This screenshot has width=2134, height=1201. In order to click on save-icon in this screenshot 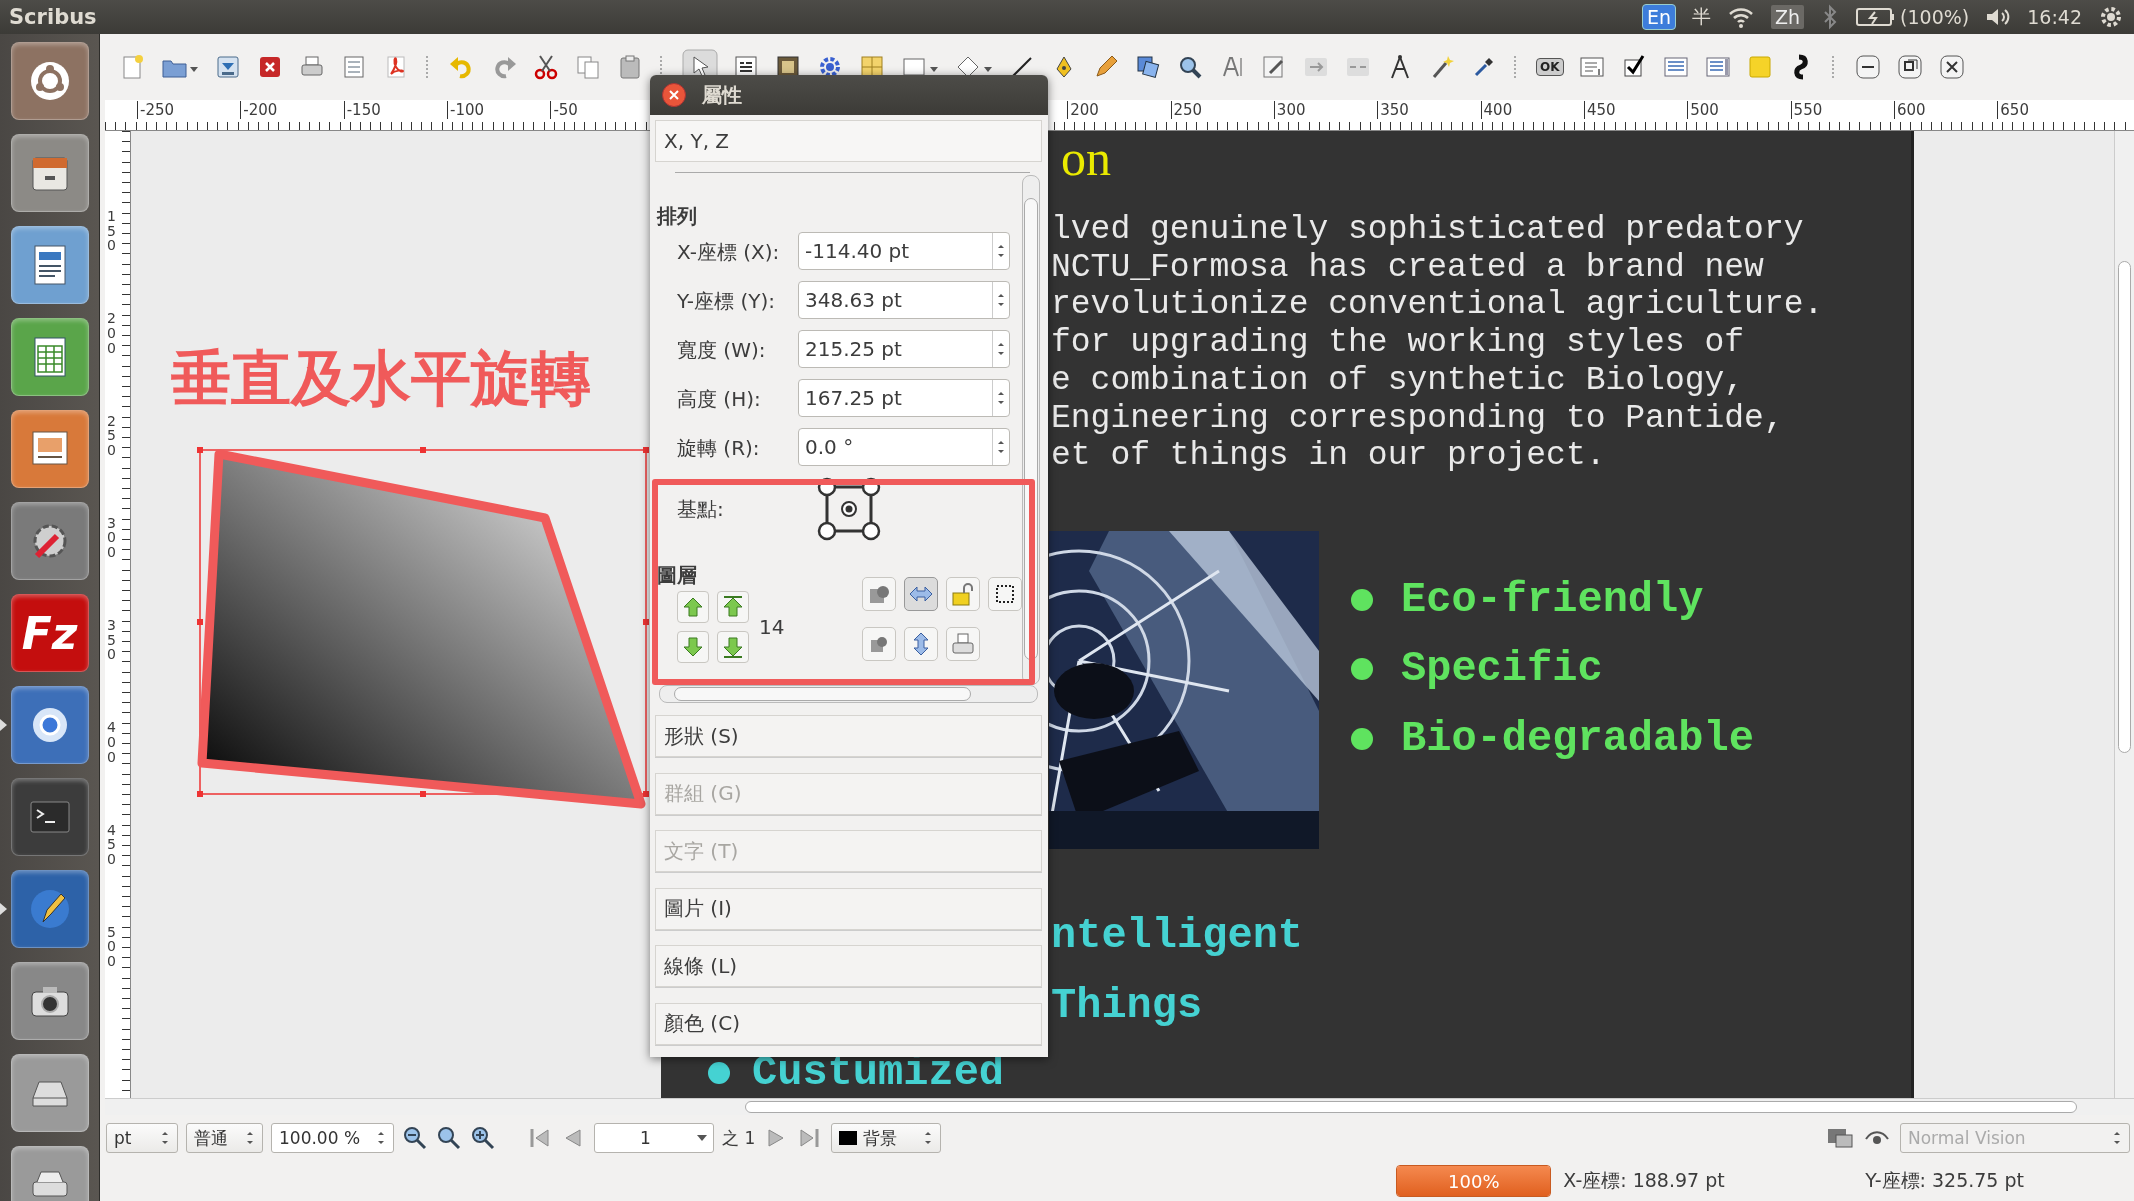, I will do `click(228, 67)`.